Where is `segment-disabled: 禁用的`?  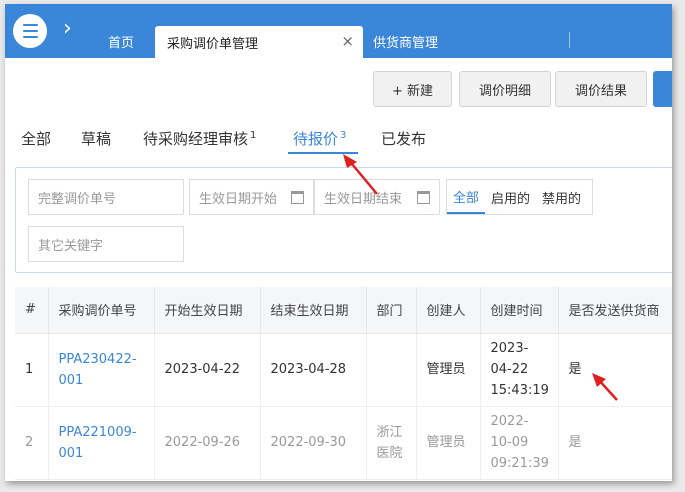 segment-disabled: 禁用的 is located at coordinates (561, 197).